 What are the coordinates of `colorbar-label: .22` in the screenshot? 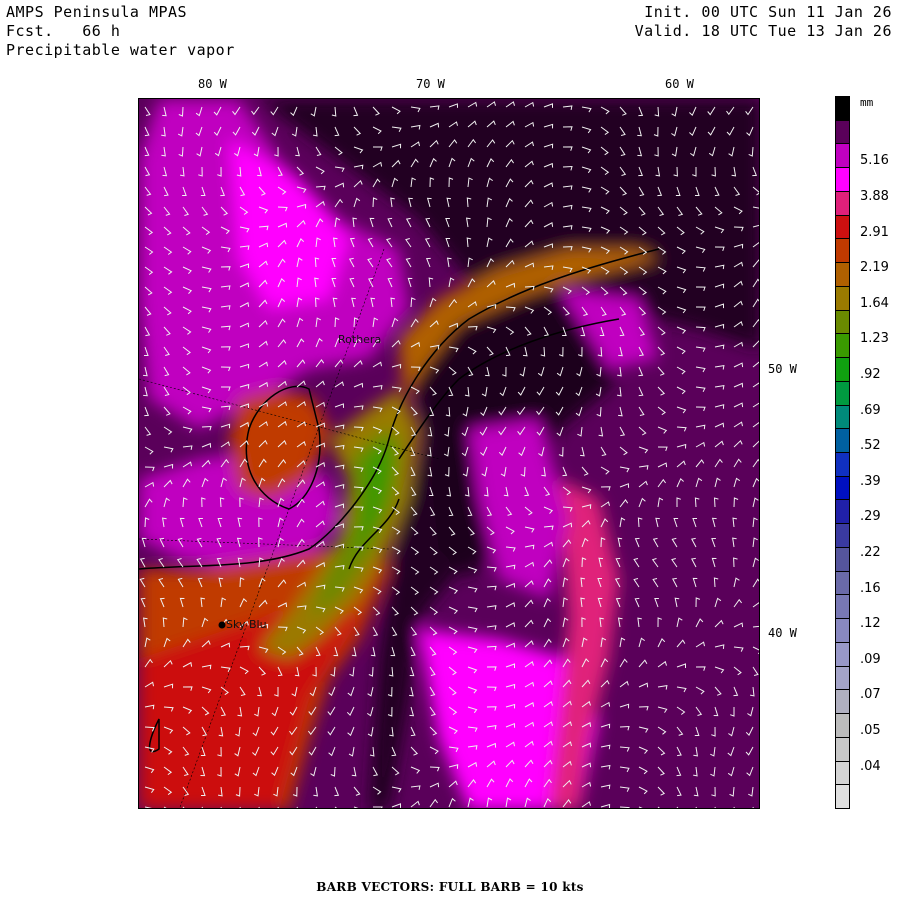 It's located at (870, 552).